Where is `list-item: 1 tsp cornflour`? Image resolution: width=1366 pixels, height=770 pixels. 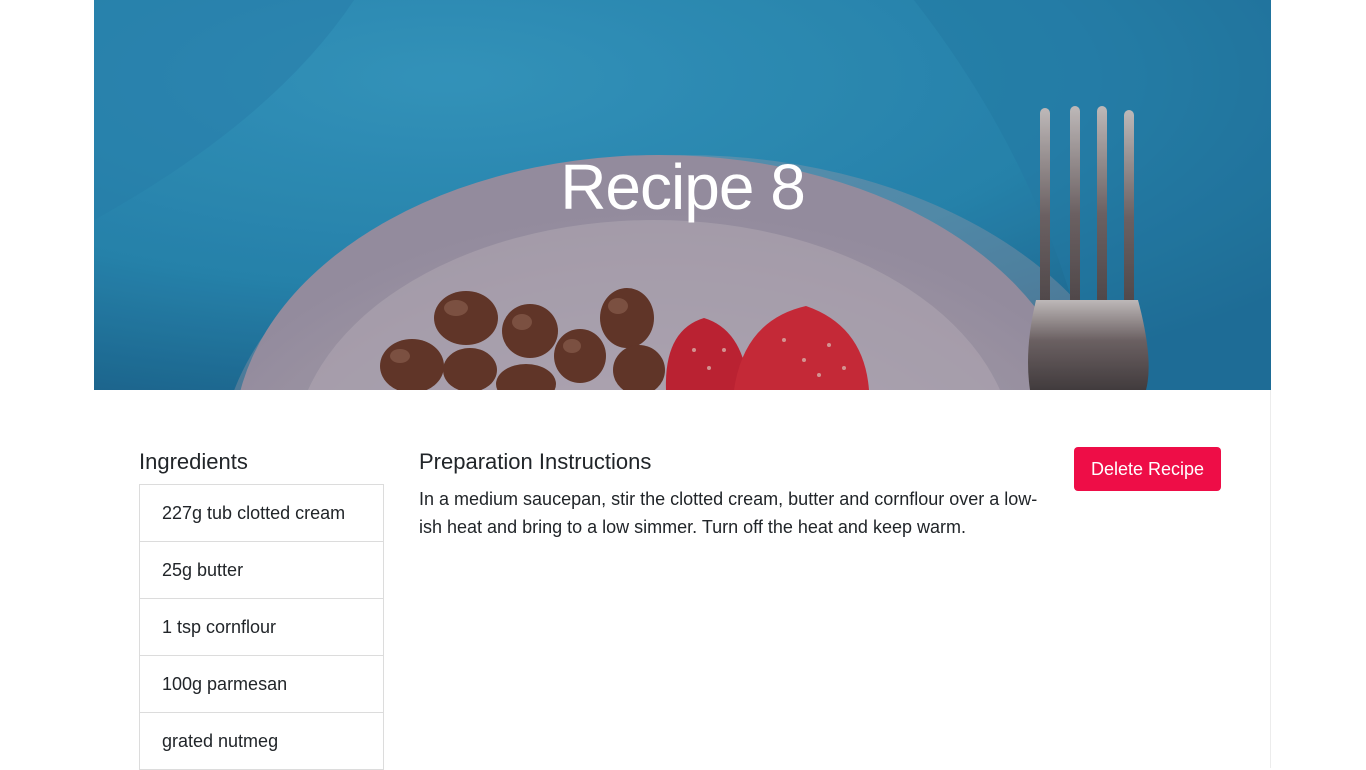 list-item: 1 tsp cornflour is located at coordinates (261, 627).